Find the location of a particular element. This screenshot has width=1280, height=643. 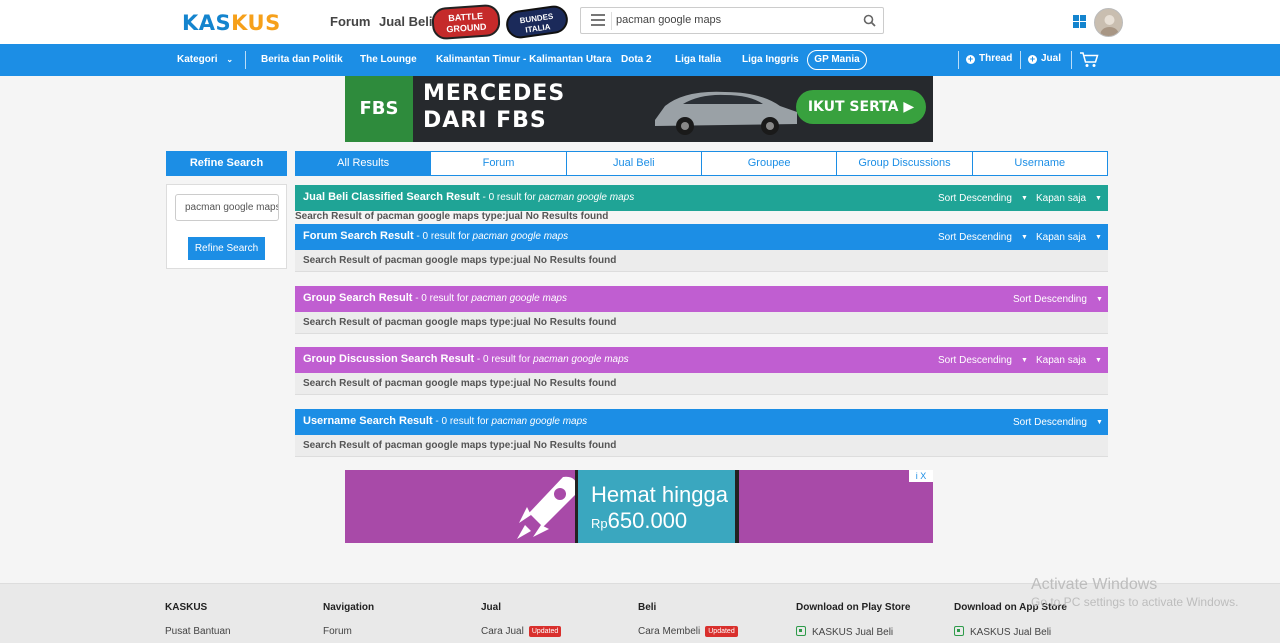

avatar is located at coordinates (1108, 22).